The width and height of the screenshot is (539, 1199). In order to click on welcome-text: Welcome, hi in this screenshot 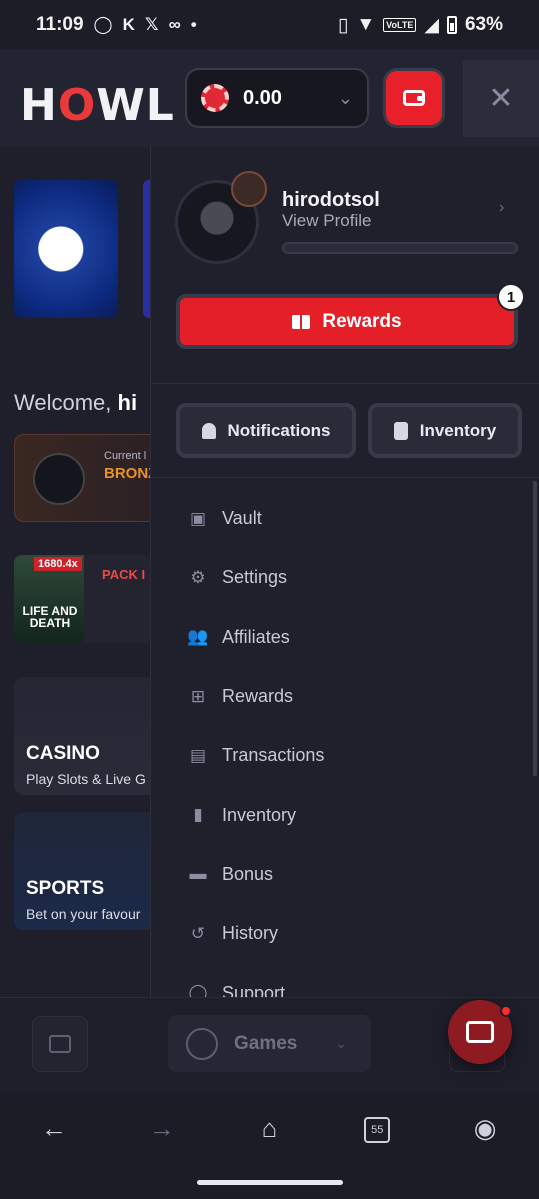, I will do `click(76, 402)`.